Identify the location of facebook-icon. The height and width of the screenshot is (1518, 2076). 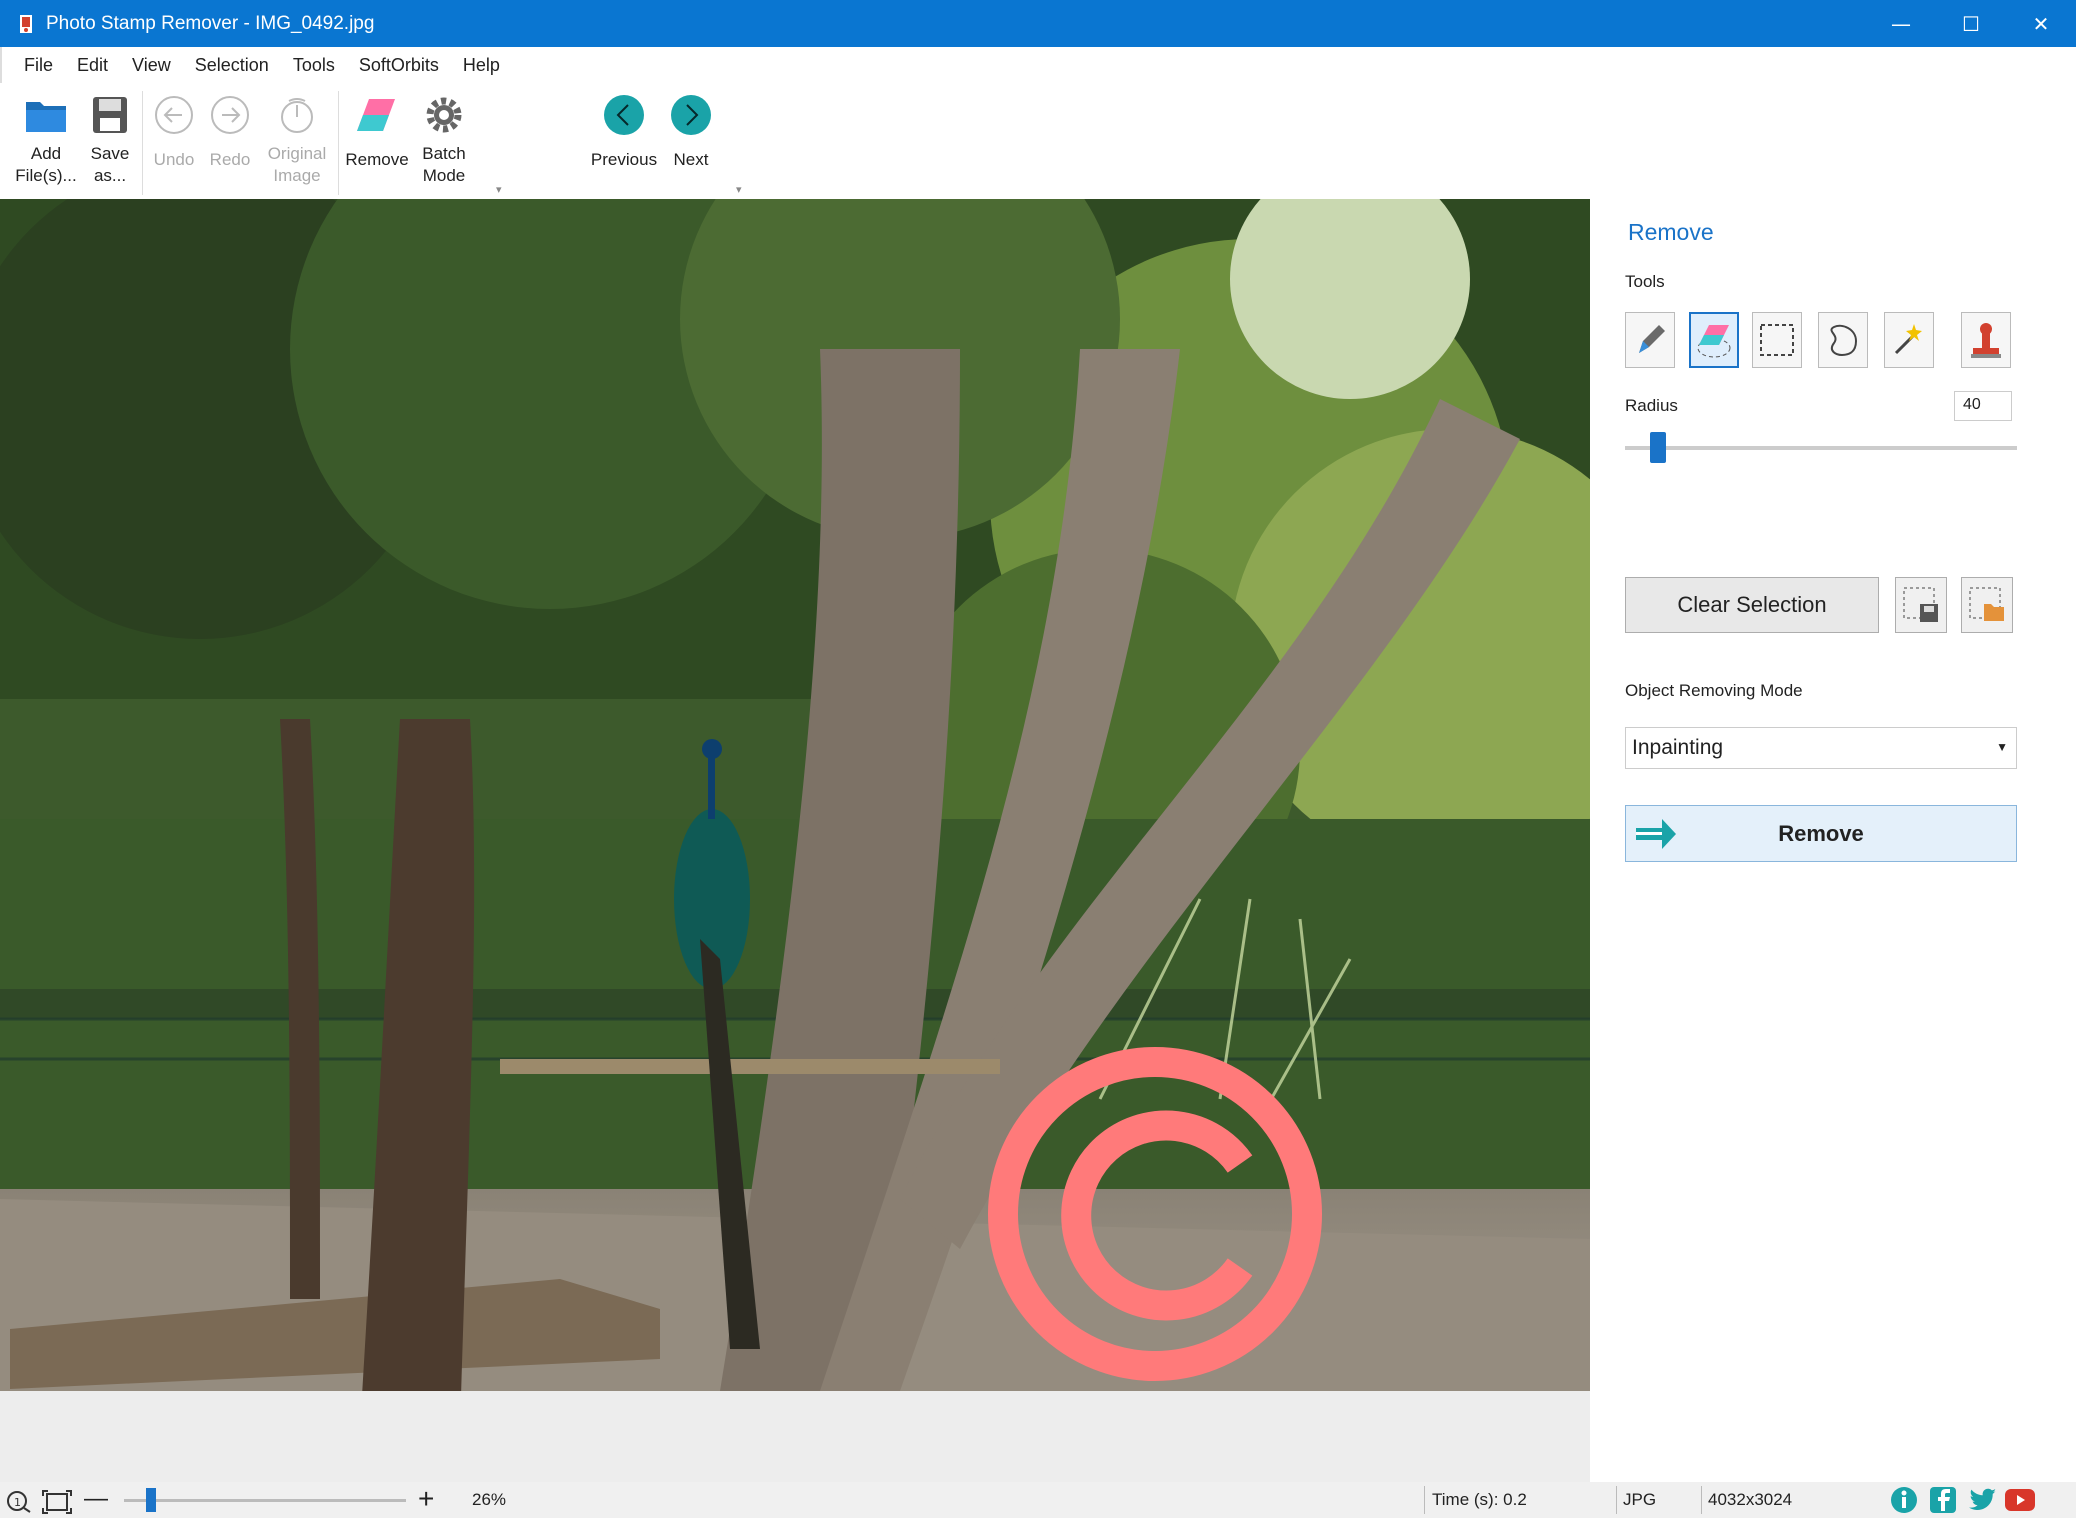
(1943, 1500).